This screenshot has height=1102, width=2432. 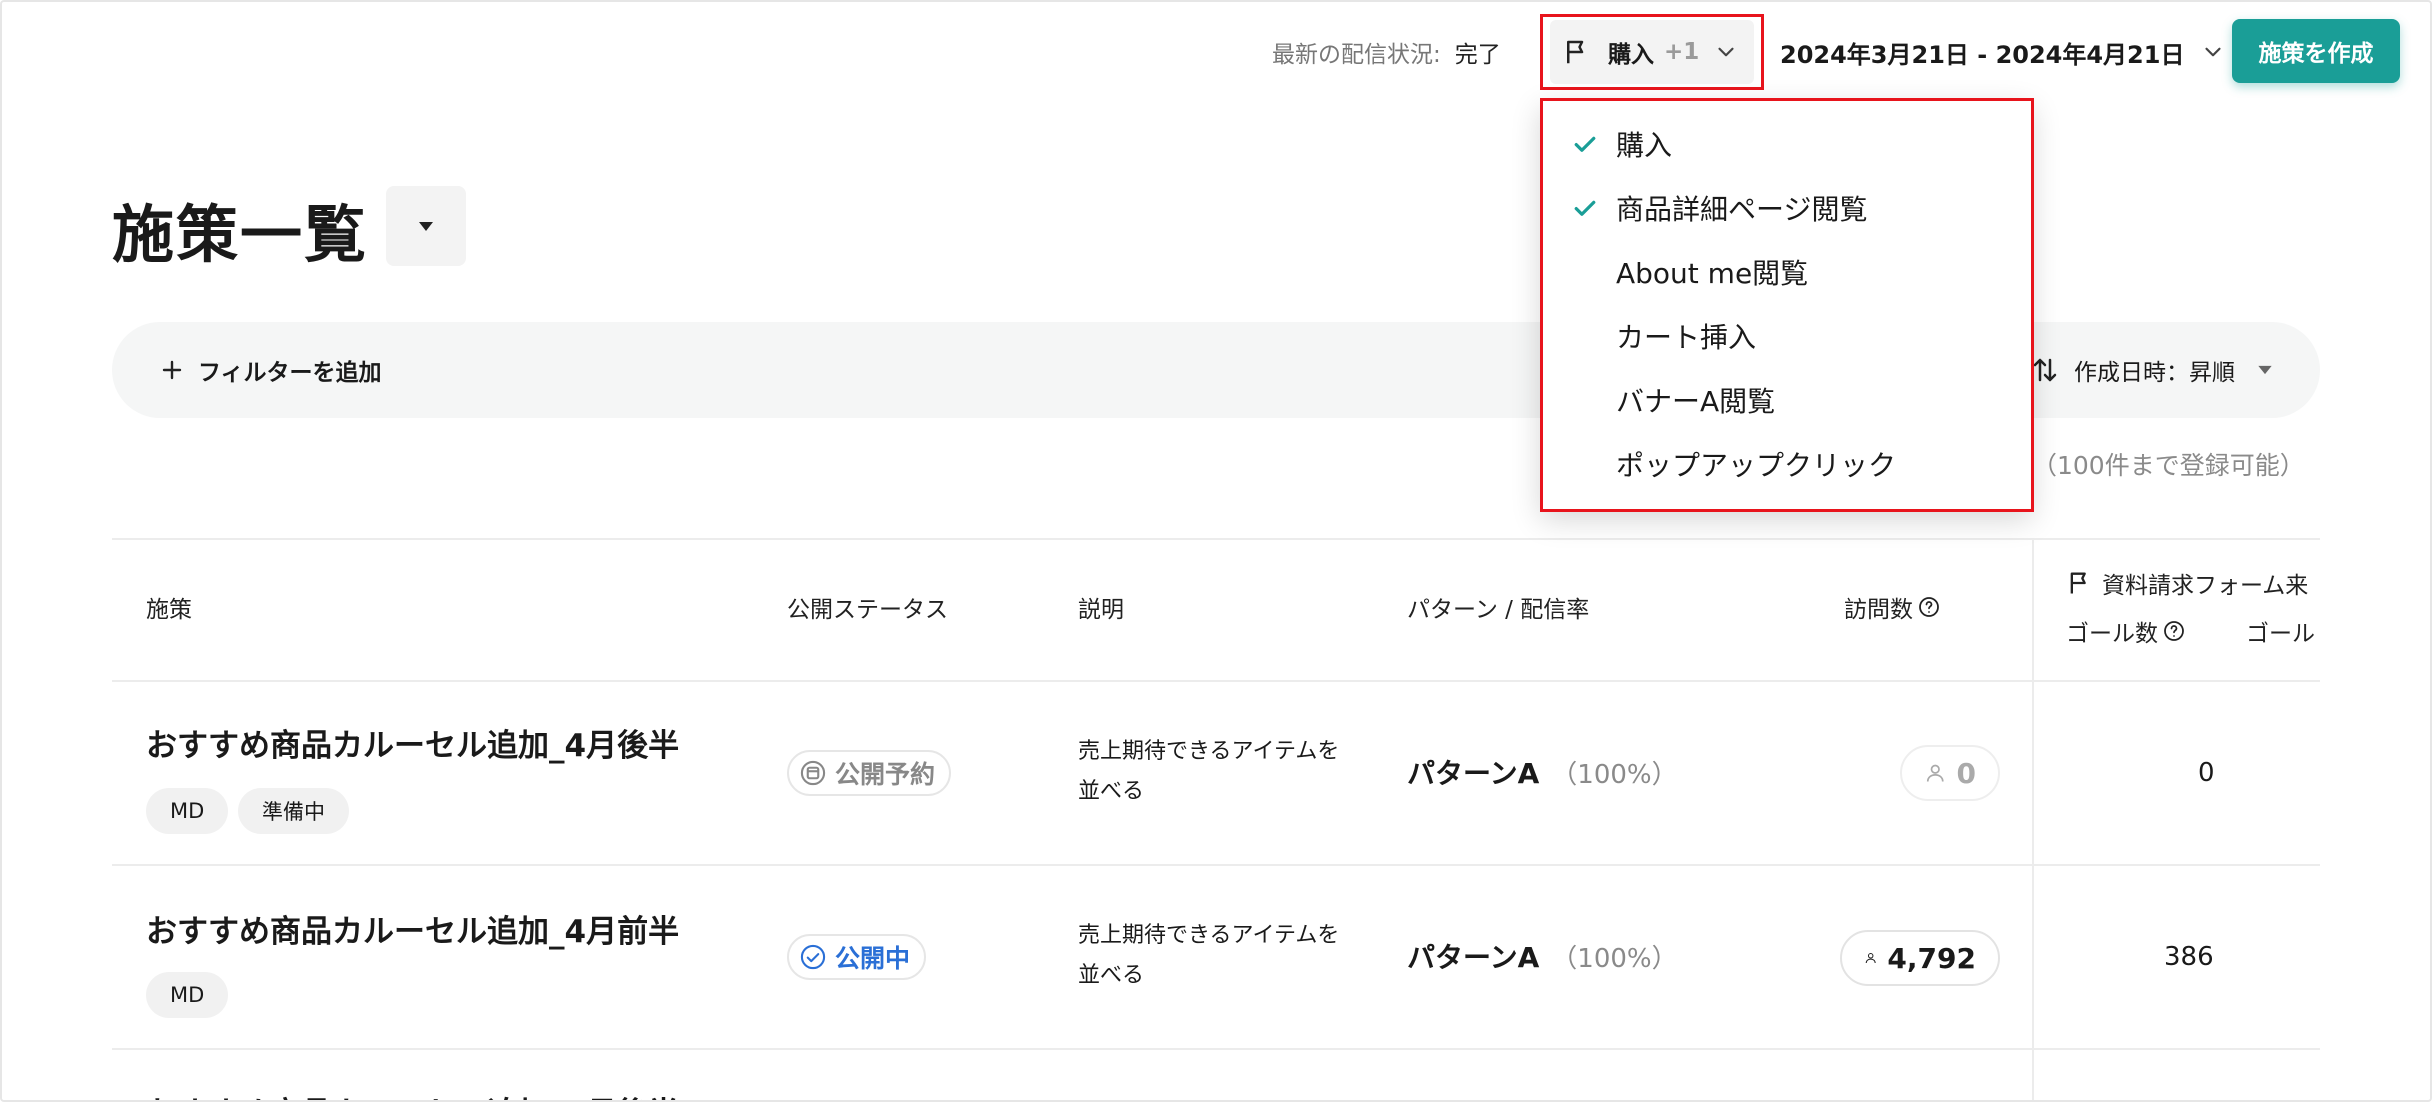 What do you see at coordinates (1931, 958) in the screenshot?
I see `visits-count: 4,792` at bounding box center [1931, 958].